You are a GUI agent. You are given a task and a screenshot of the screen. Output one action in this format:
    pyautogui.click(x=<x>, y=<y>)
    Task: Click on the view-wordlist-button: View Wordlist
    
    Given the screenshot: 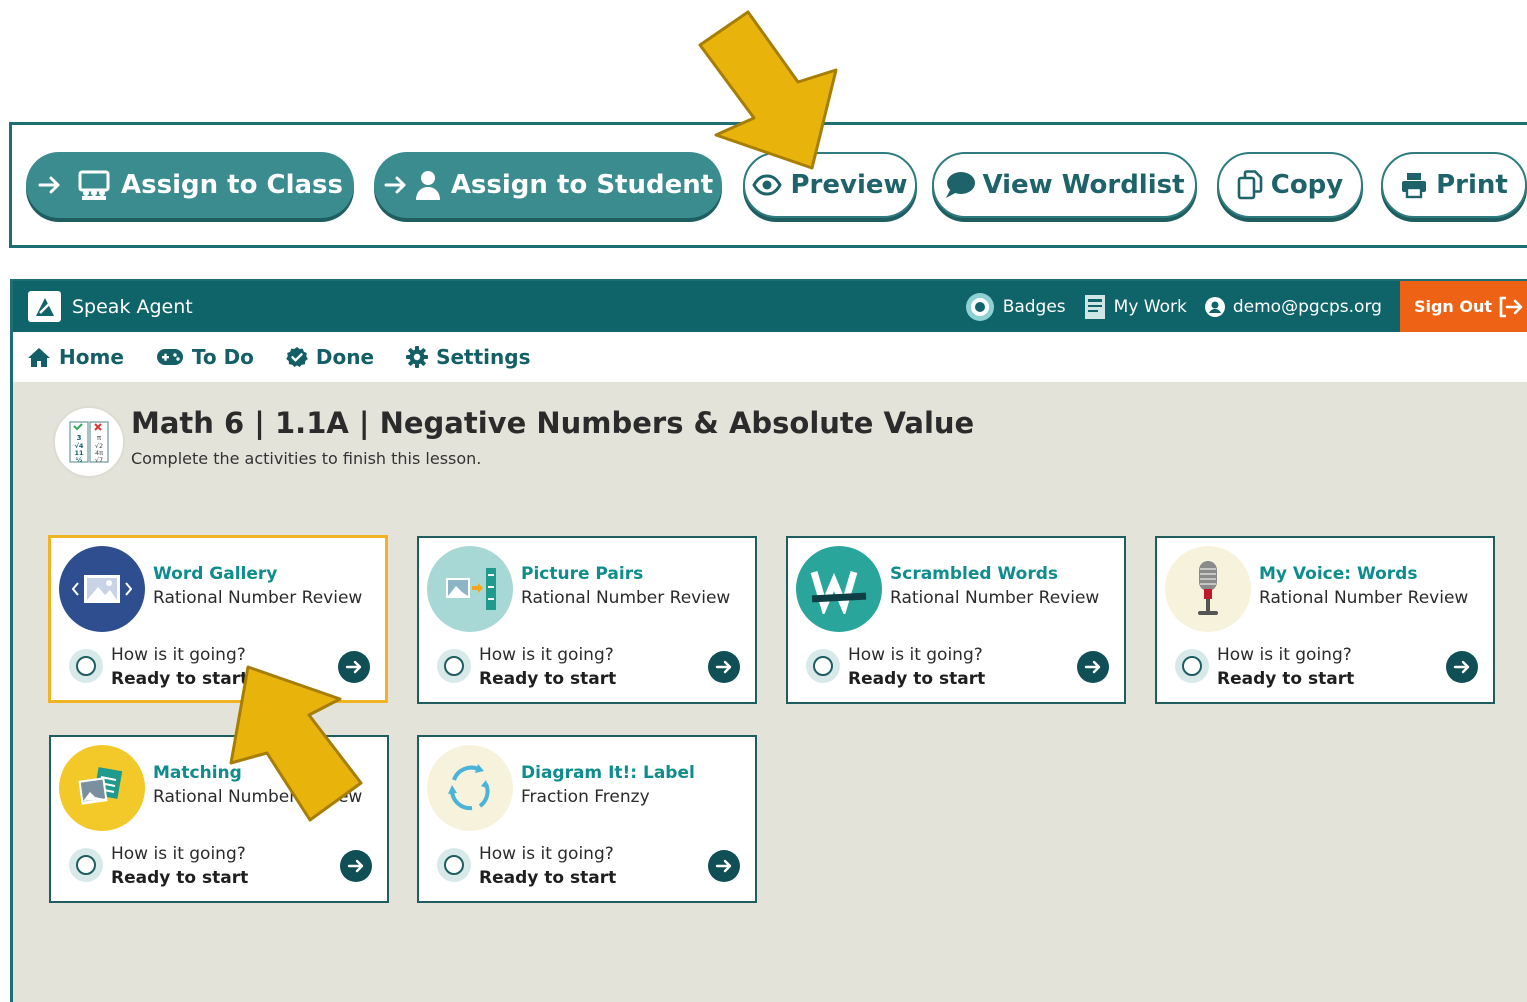 What is the action you would take?
    pyautogui.click(x=1064, y=185)
    